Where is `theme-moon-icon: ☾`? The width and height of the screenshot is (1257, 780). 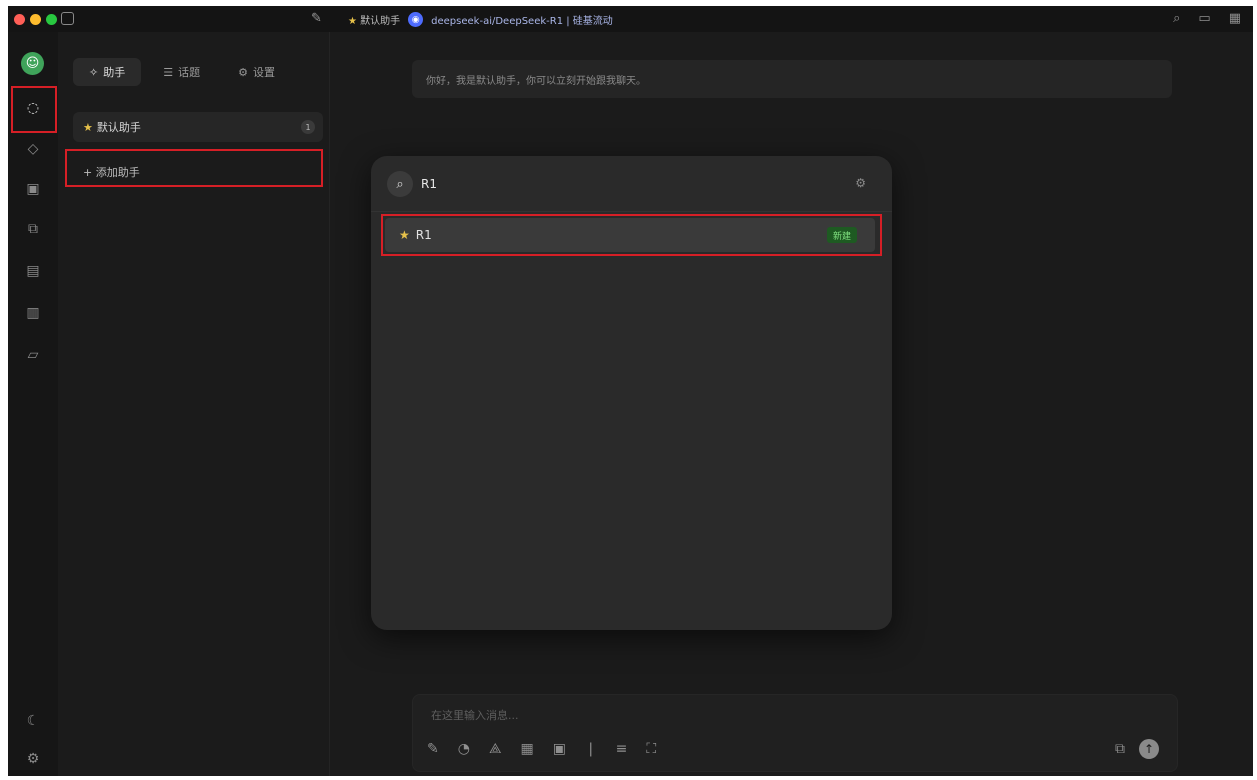
theme-moon-icon: ☾ is located at coordinates (33, 721).